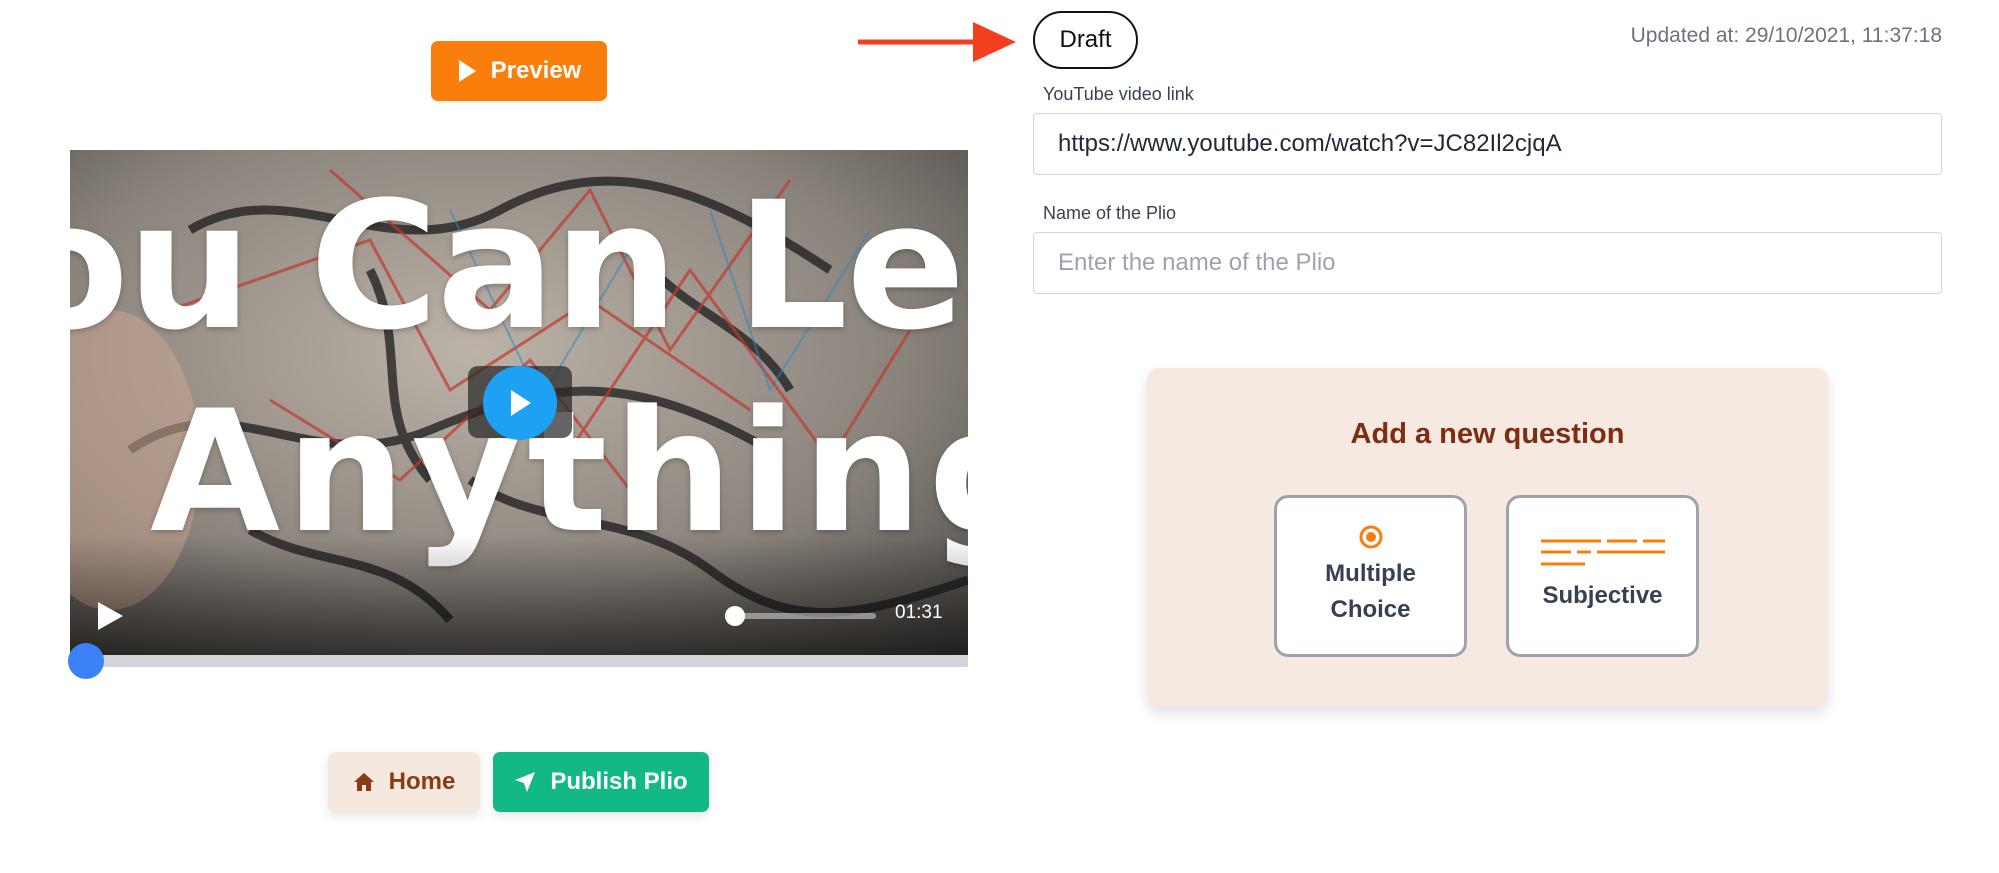 This screenshot has width=1999, height=873. What do you see at coordinates (1602, 576) in the screenshot?
I see `subjective-option: Subjective` at bounding box center [1602, 576].